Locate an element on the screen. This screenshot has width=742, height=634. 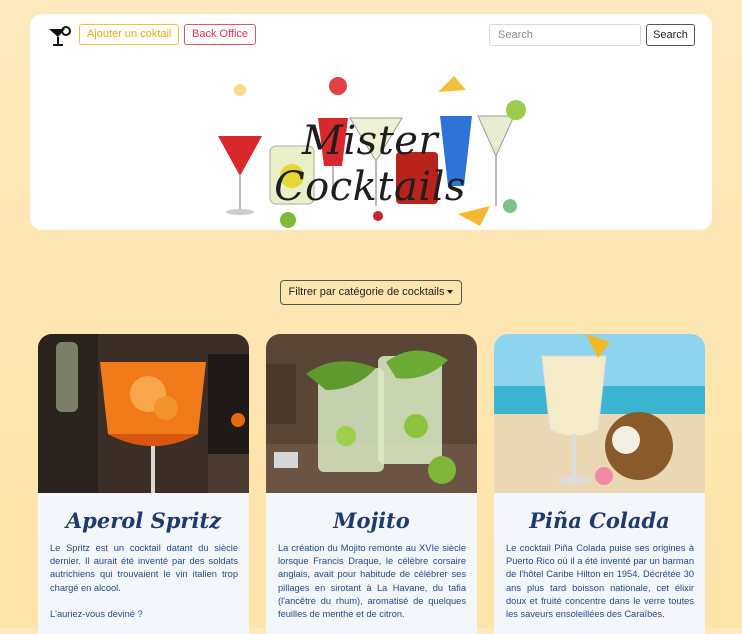
card-title: Aperol Spritz is located at coordinates (143, 520).